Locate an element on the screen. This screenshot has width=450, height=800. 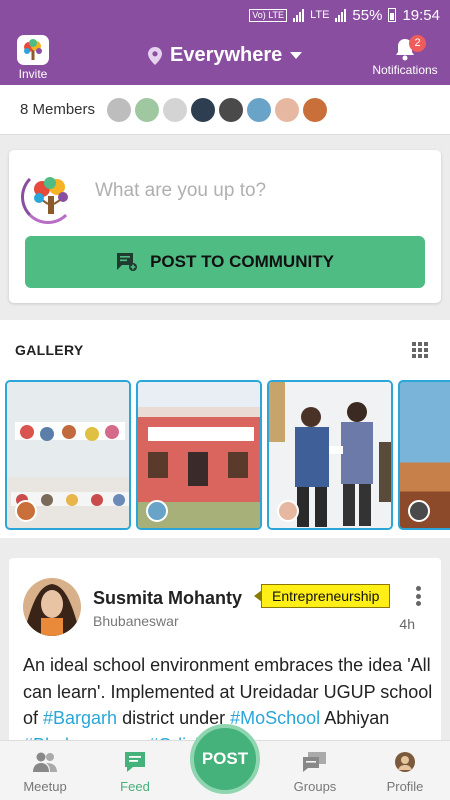
hashtag-link: #Bargarh is located at coordinates (80, 718).